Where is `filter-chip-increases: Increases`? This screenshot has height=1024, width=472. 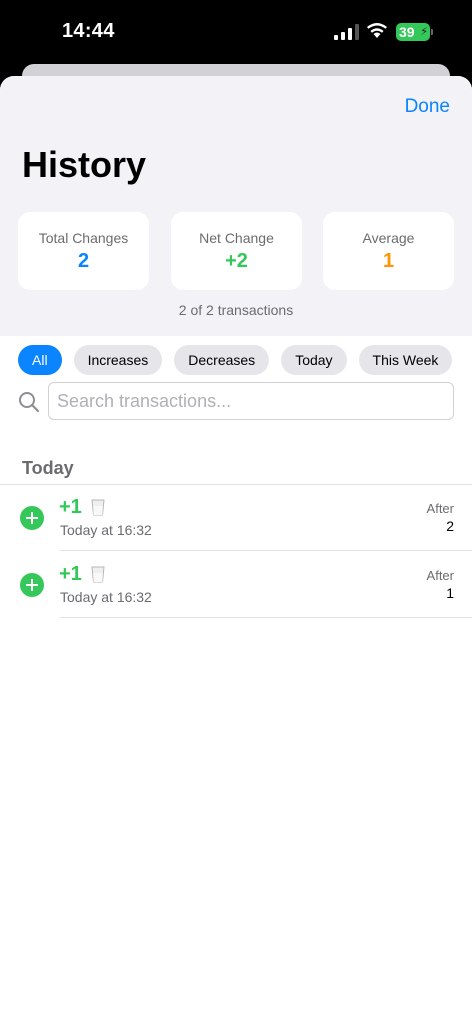 filter-chip-increases: Increases is located at coordinates (118, 360).